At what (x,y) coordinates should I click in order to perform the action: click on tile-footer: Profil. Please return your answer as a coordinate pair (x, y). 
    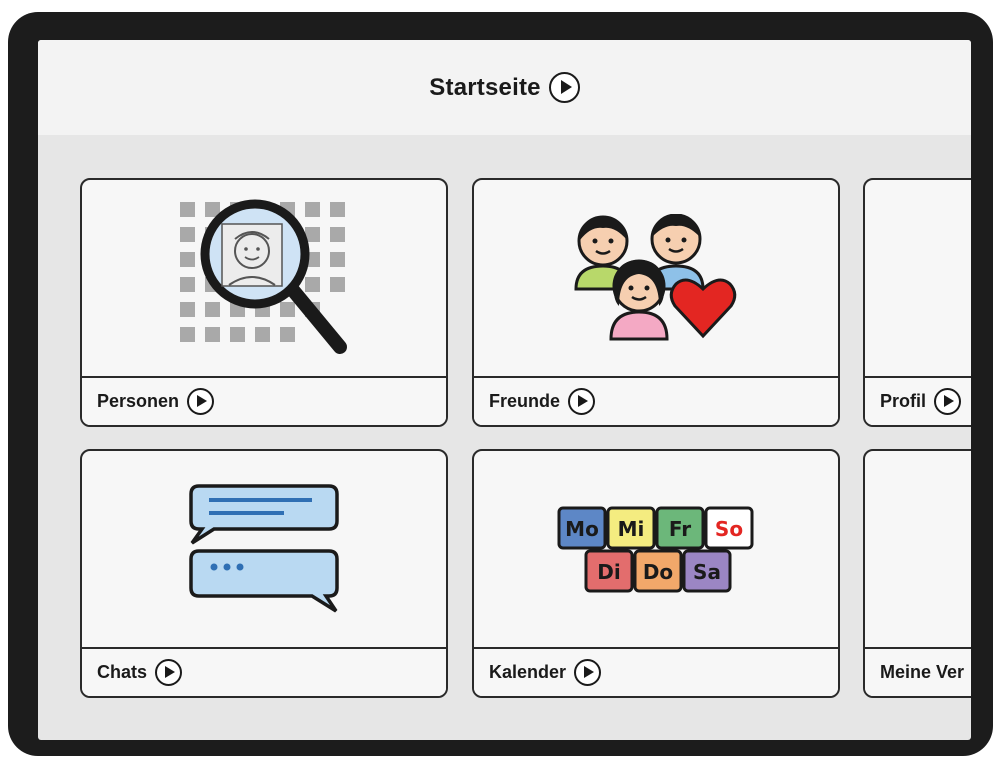
    Looking at the image, I should click on (918, 400).